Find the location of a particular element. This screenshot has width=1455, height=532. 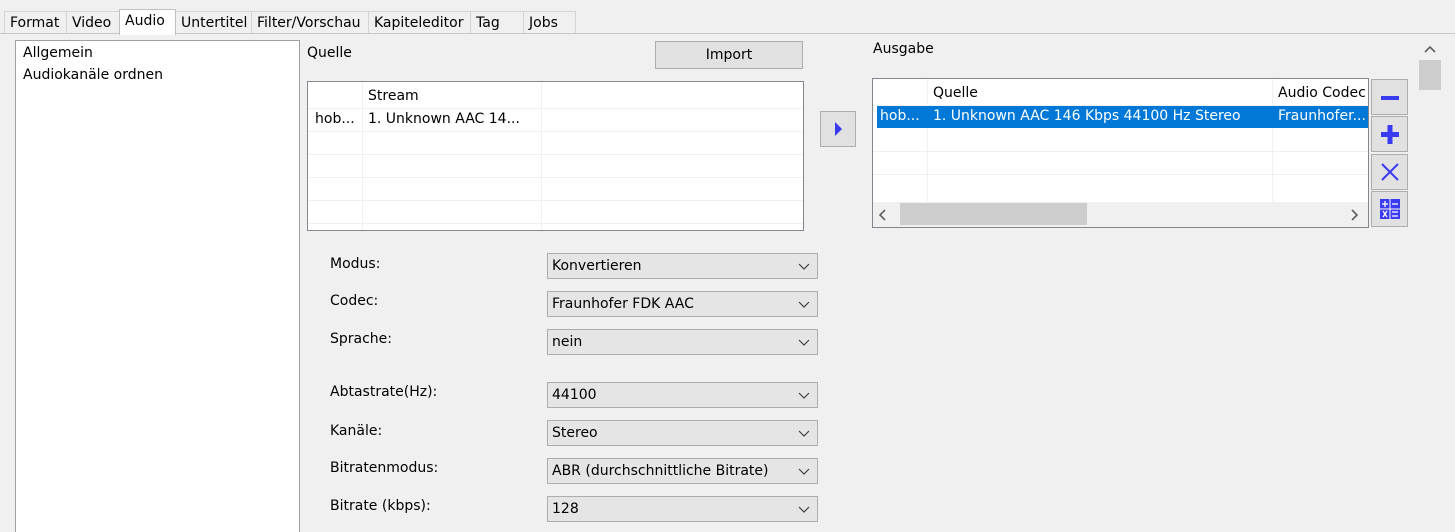

column-header-quelle: Quelle is located at coordinates (1100, 93).